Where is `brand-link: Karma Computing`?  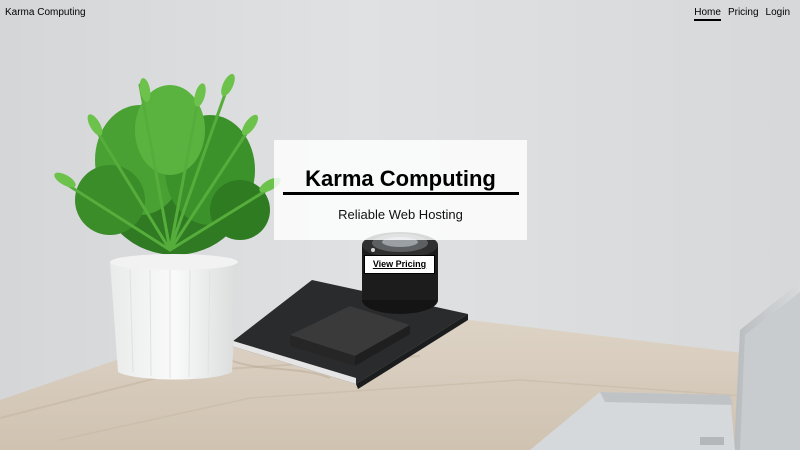
brand-link: Karma Computing is located at coordinates (45, 12).